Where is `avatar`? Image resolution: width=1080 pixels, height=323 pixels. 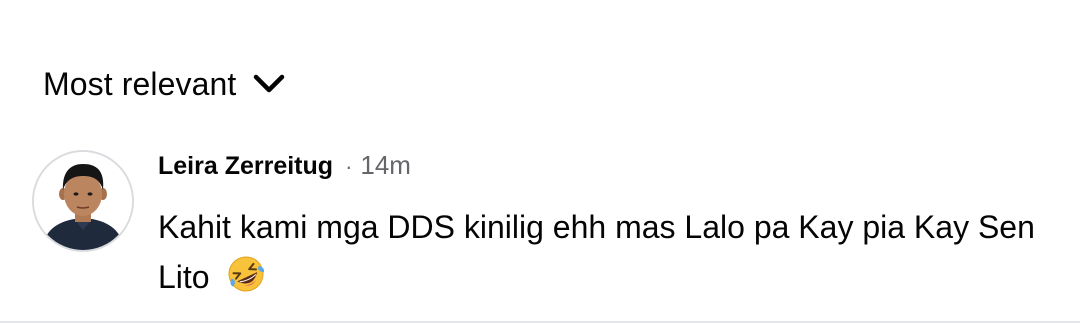 avatar is located at coordinates (83, 201).